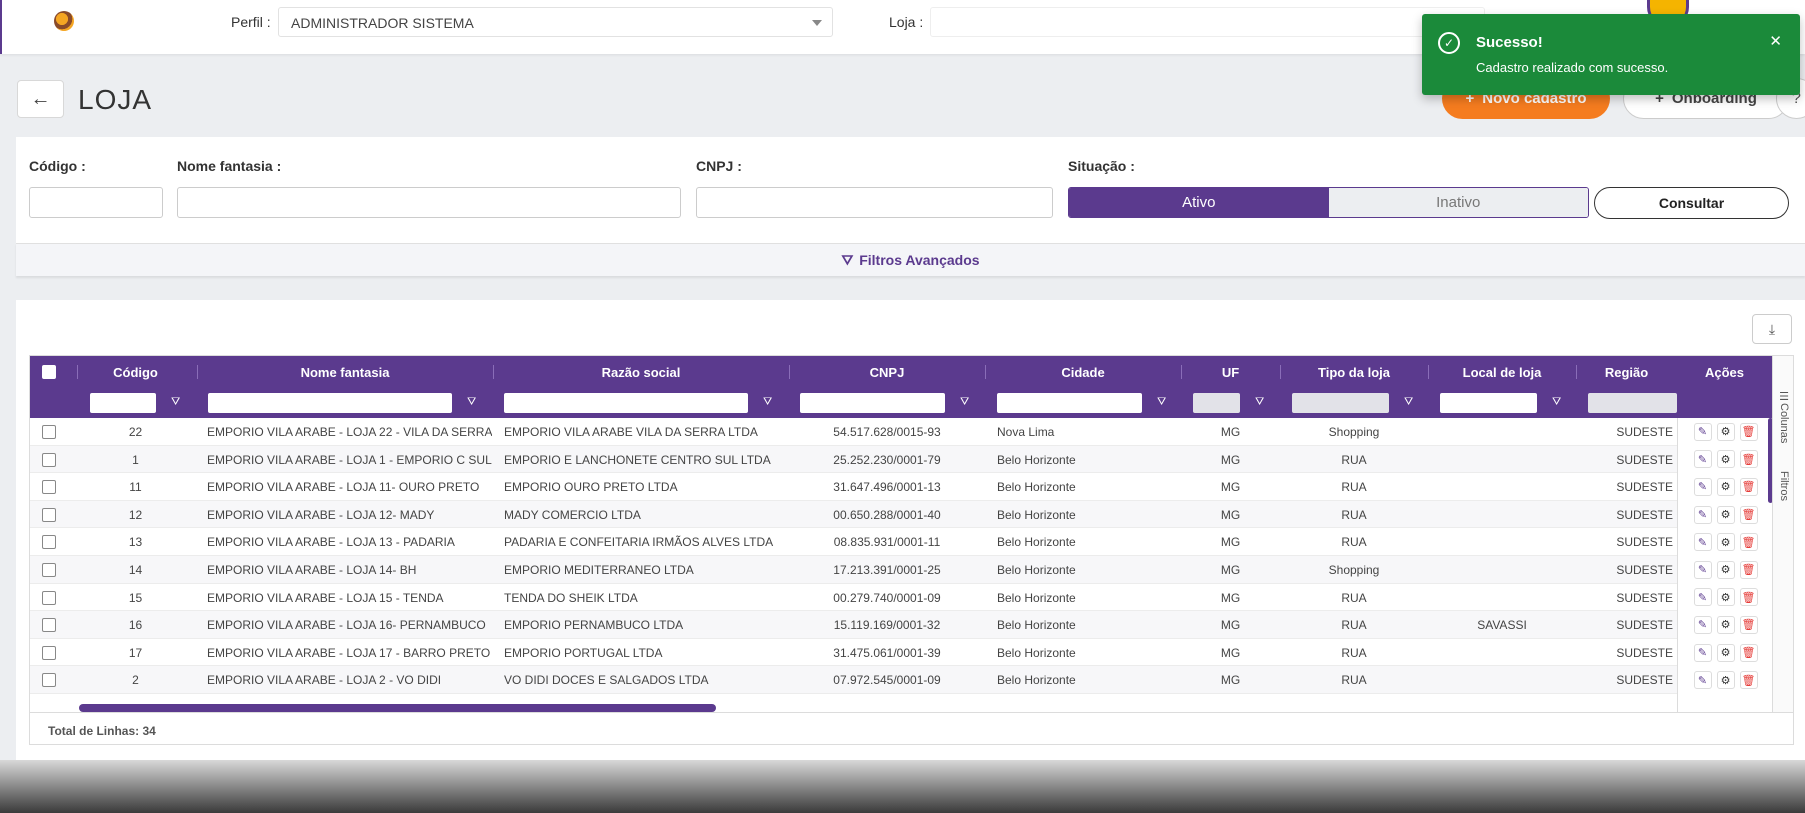 Image resolution: width=1805 pixels, height=813 pixels. I want to click on horizontal-scrollbar, so click(397, 708).